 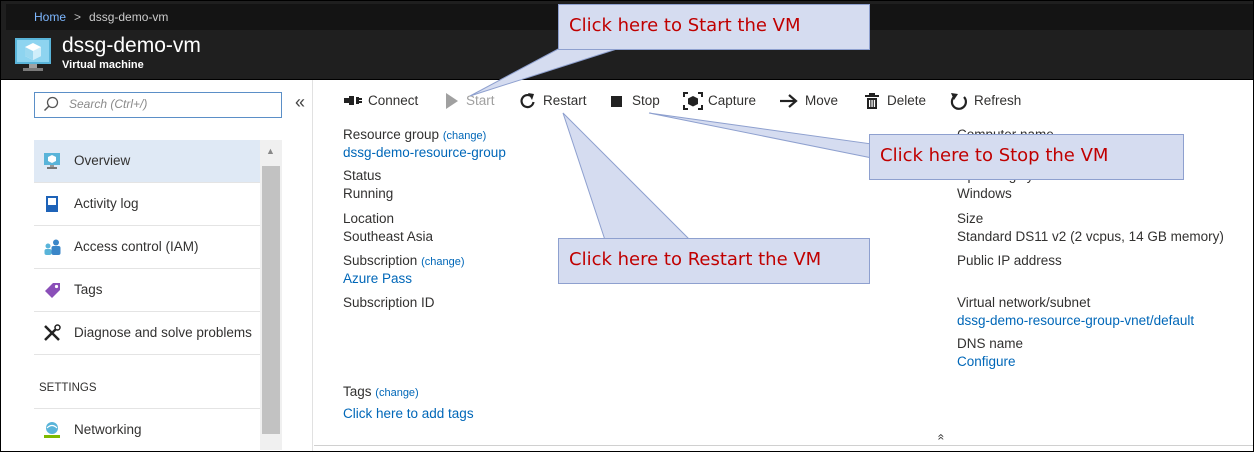 I want to click on stop-callout-text: Click here to Stop the VM, so click(x=994, y=155).